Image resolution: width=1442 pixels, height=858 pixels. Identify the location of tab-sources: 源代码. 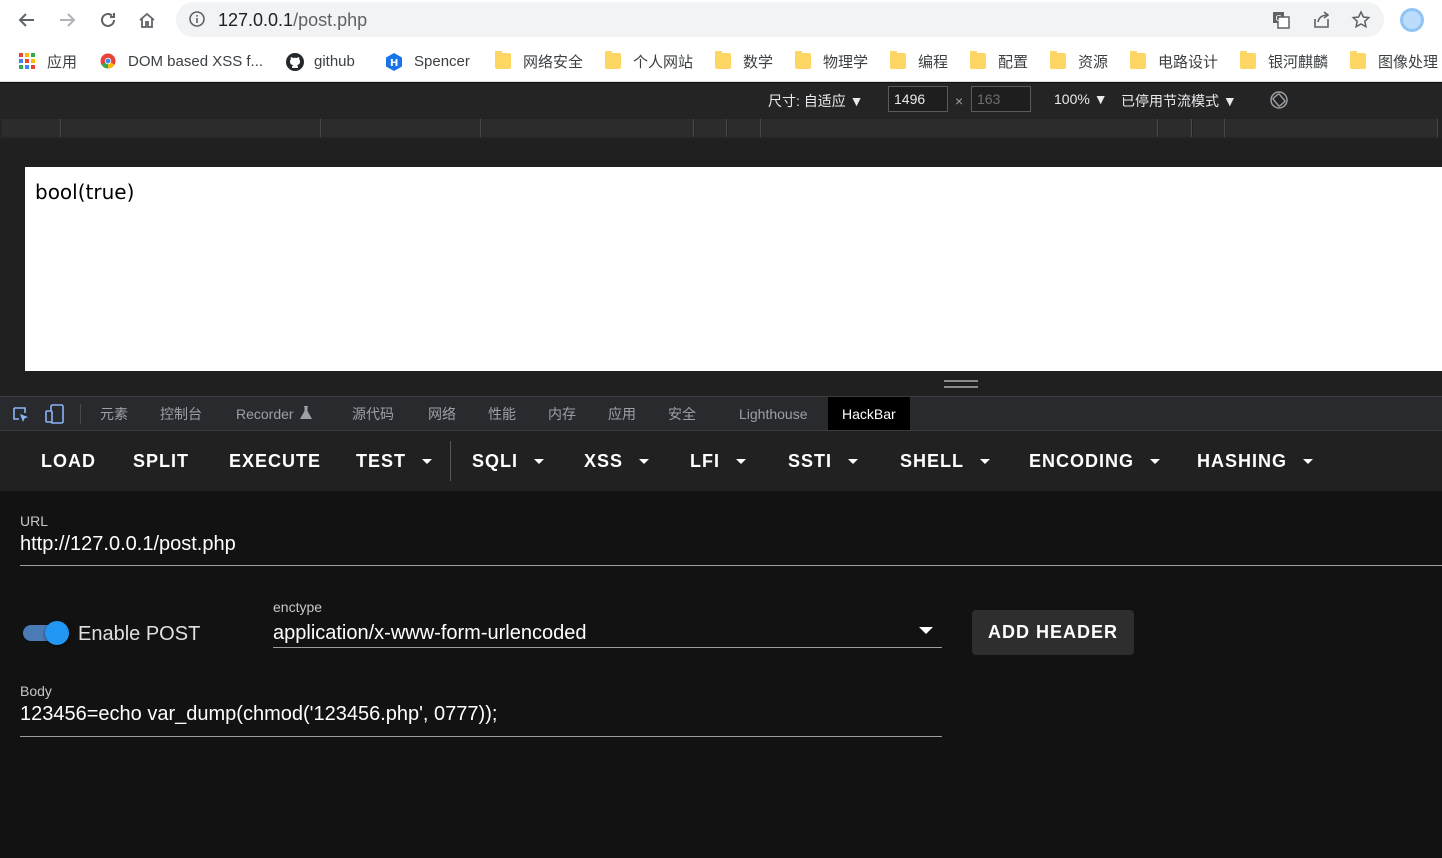
(373, 413).